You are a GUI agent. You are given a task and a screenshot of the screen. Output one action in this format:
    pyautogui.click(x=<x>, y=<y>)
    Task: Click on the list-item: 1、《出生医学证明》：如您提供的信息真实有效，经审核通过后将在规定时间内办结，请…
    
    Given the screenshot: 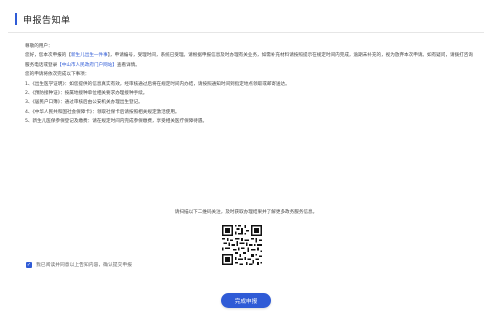 What is the action you would take?
    pyautogui.click(x=157, y=84)
    